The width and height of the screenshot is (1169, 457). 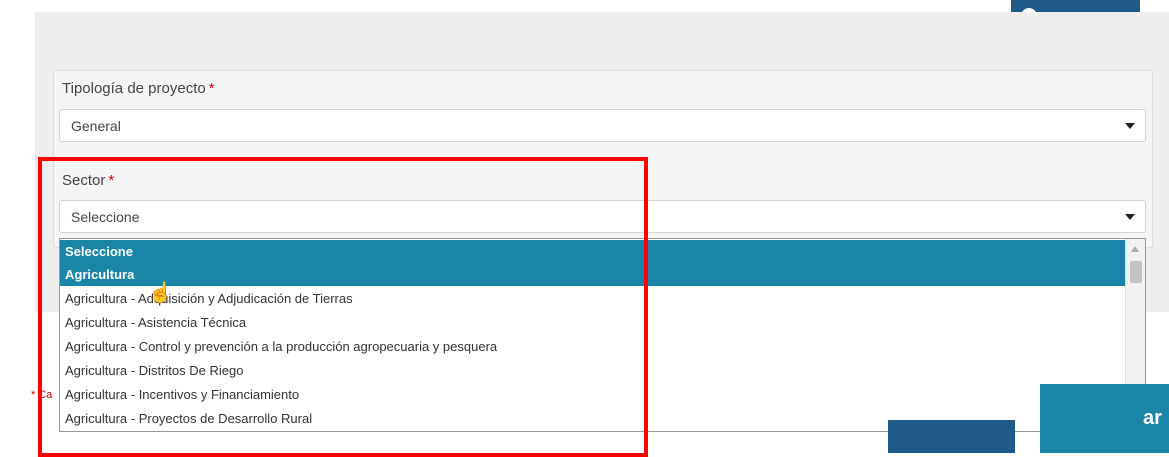 What do you see at coordinates (602, 125) in the screenshot?
I see `tipologia-select: General` at bounding box center [602, 125].